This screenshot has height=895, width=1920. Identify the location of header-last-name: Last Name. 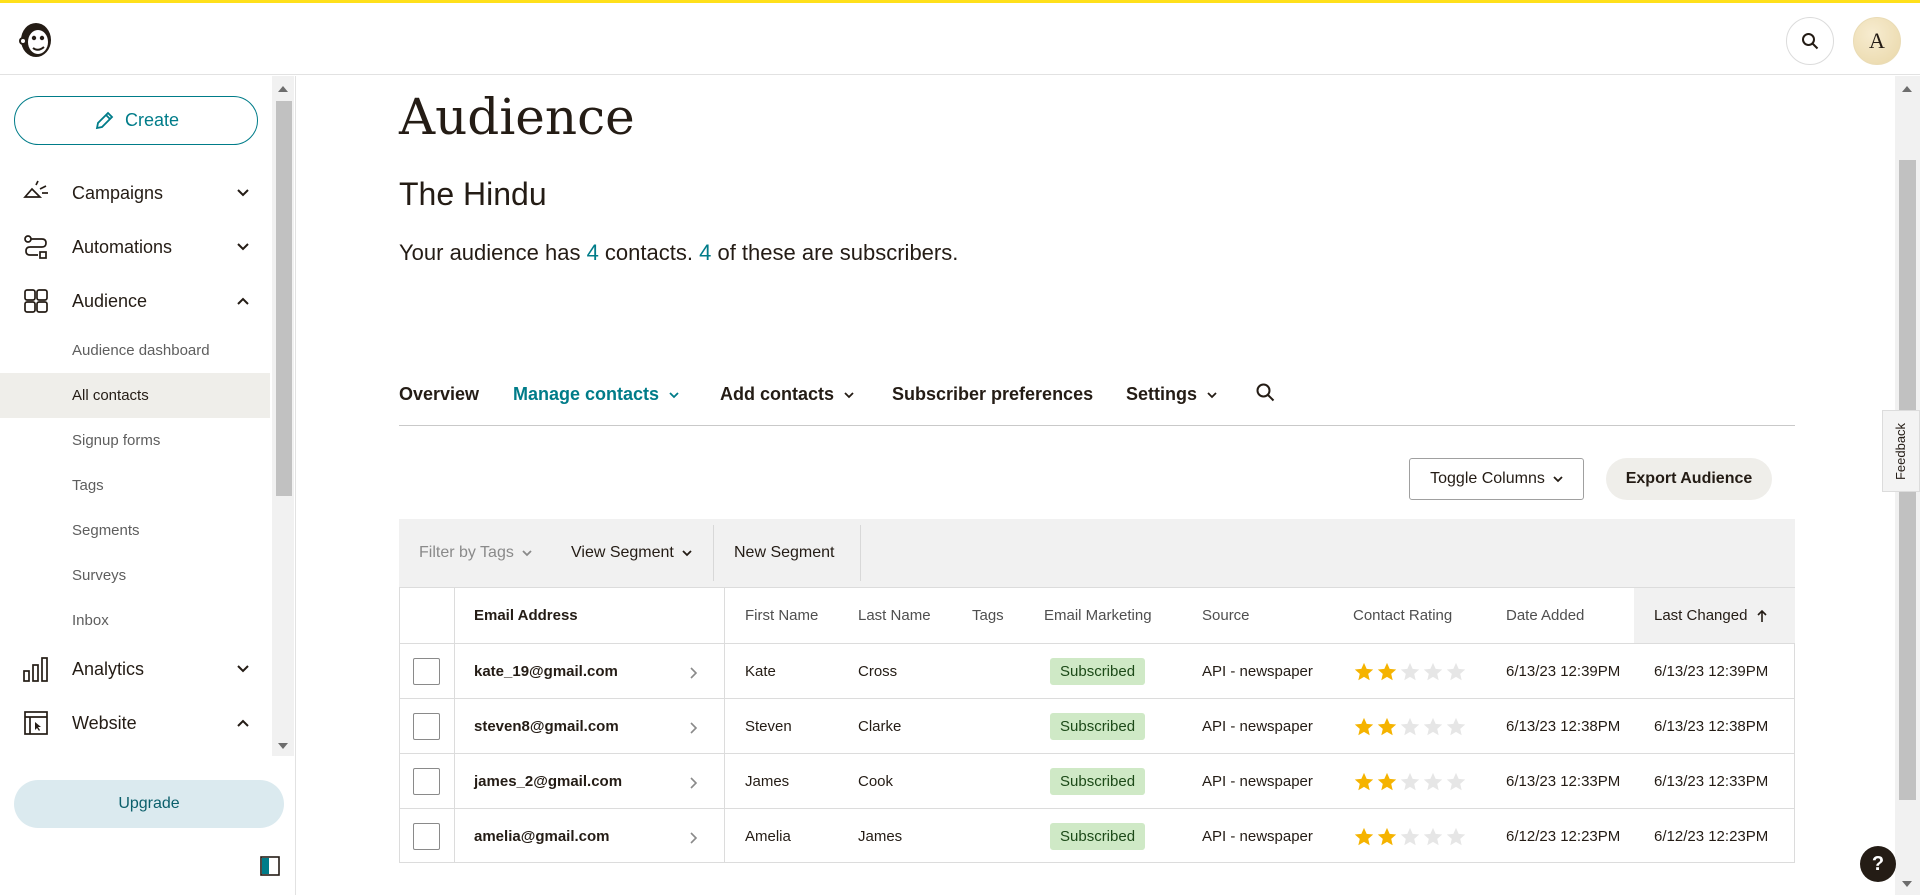
(894, 615).